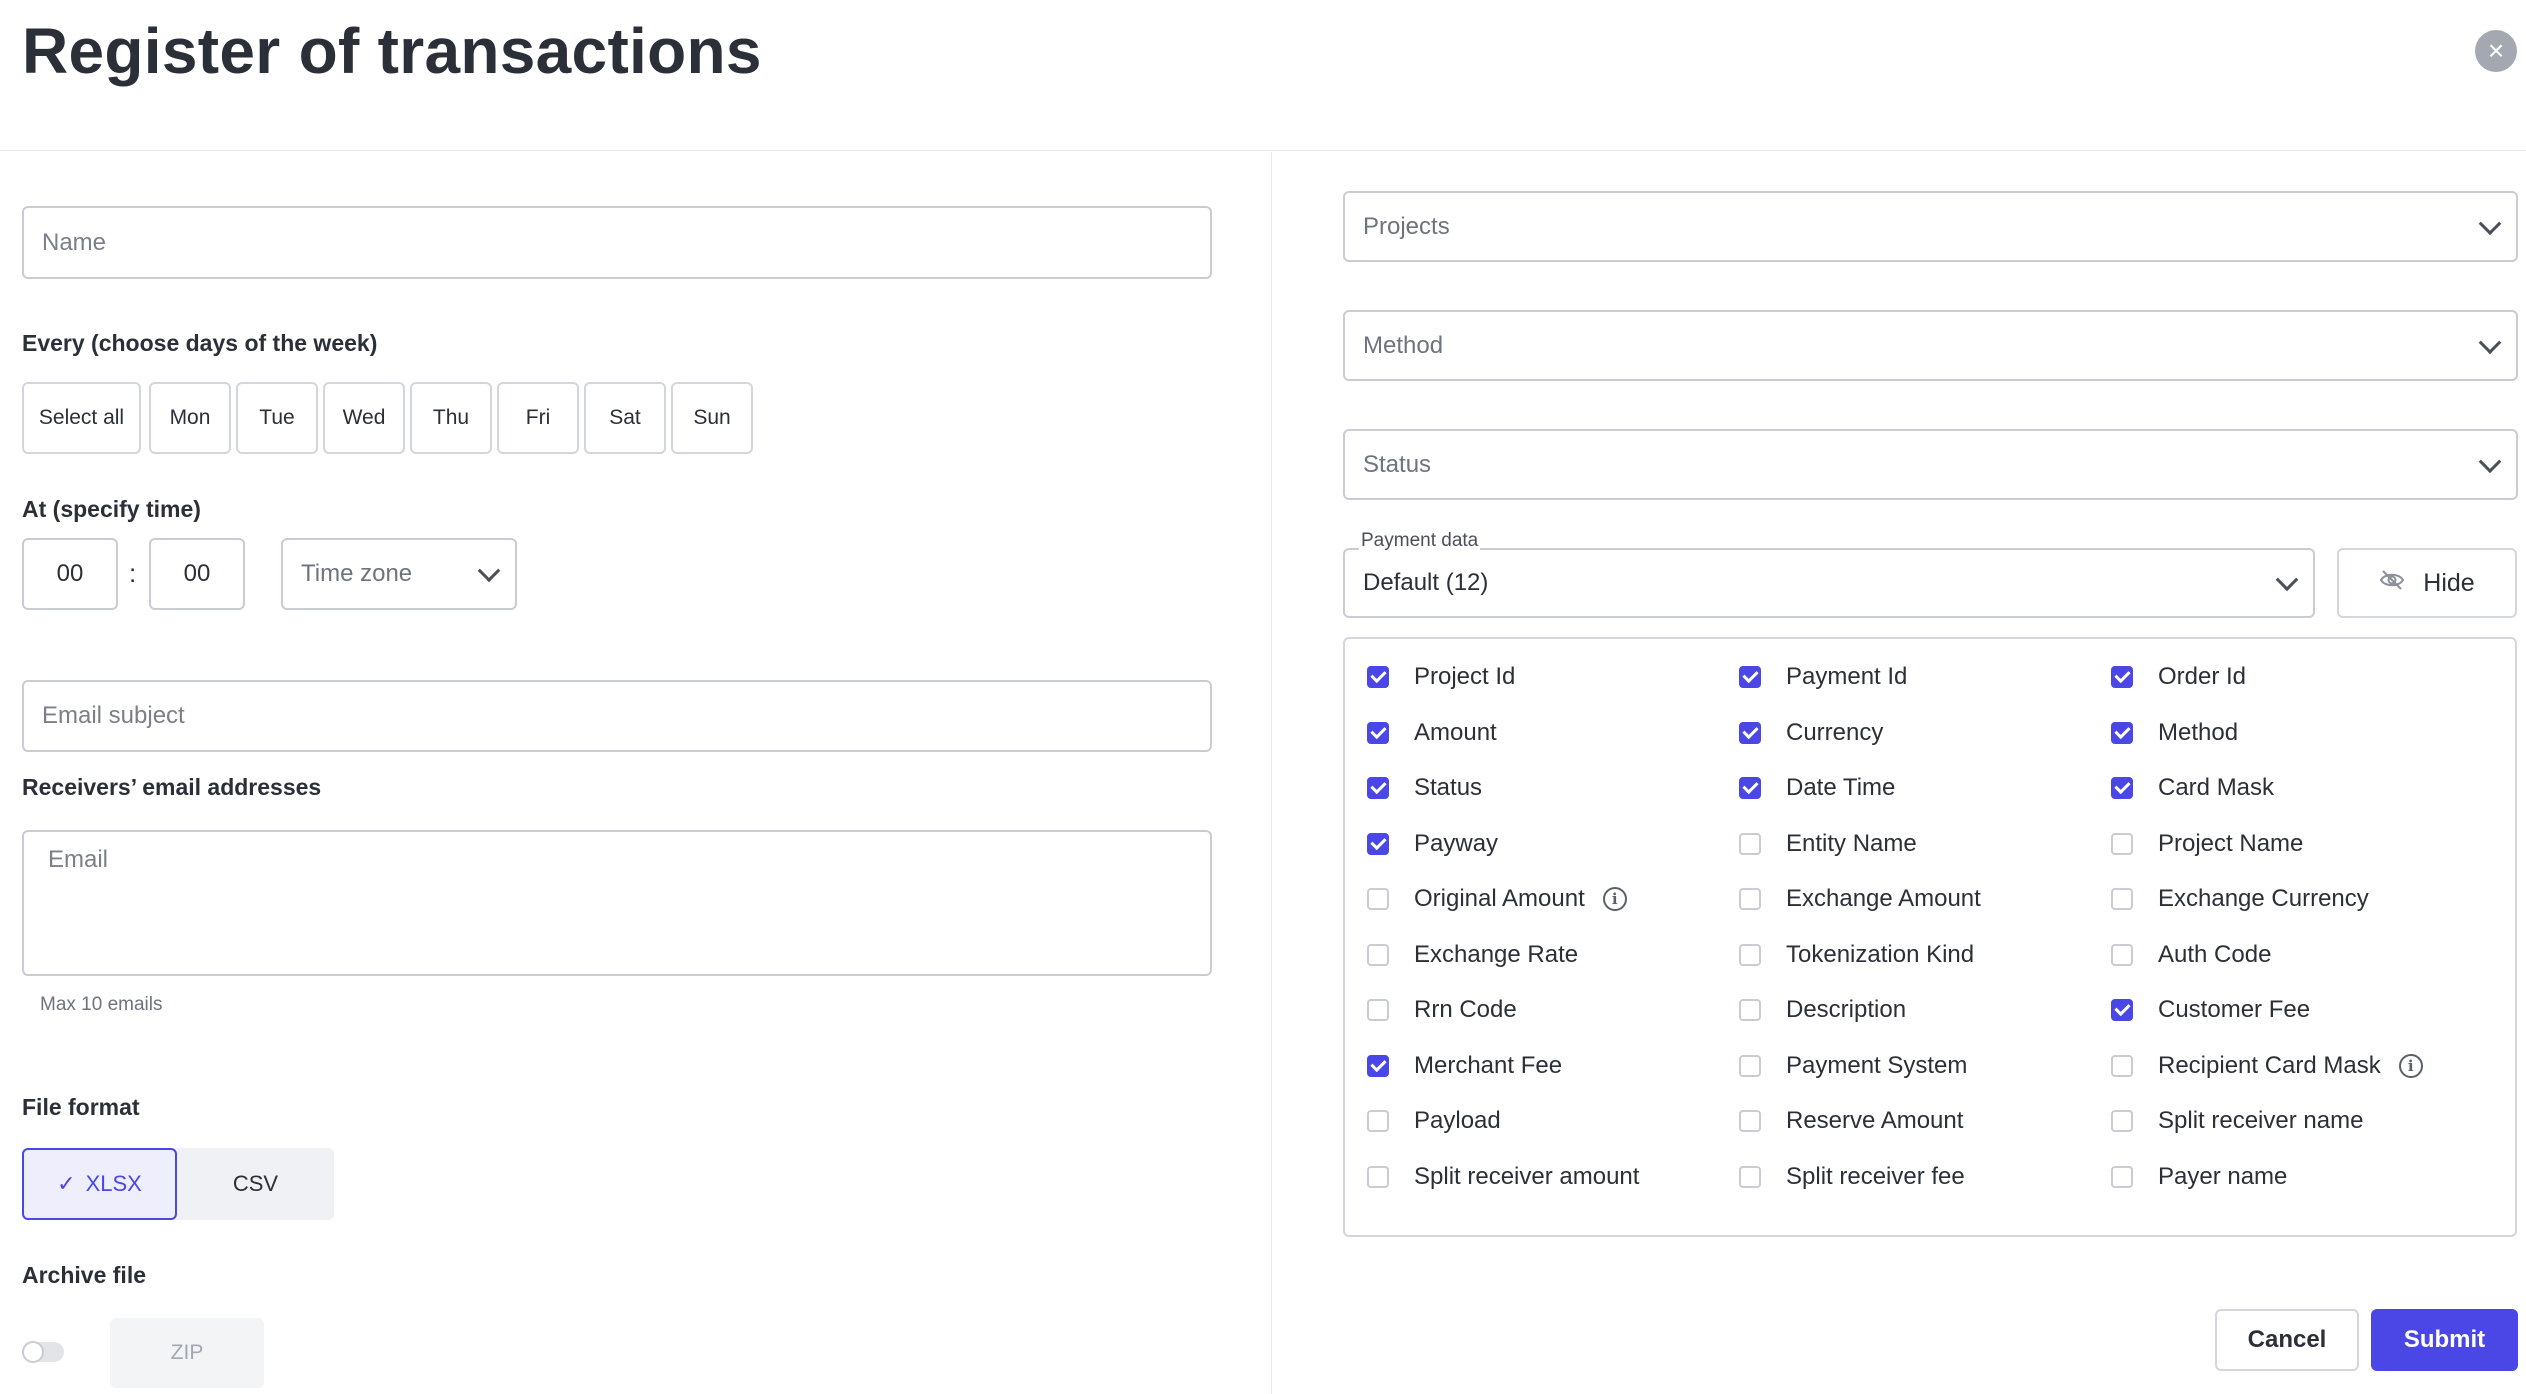 The image size is (2526, 1394). What do you see at coordinates (99, 1184) in the screenshot?
I see `format-xlsx-option: ✓ XLSX` at bounding box center [99, 1184].